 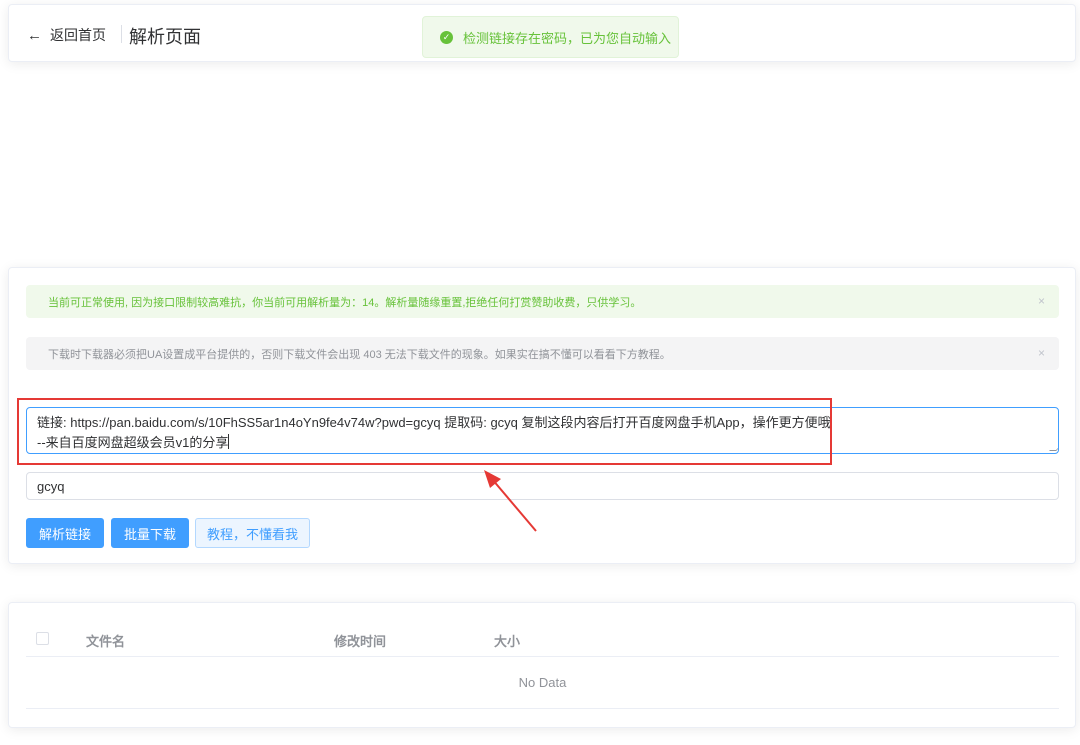 I want to click on arrow-left-icon: ←, so click(x=34, y=35).